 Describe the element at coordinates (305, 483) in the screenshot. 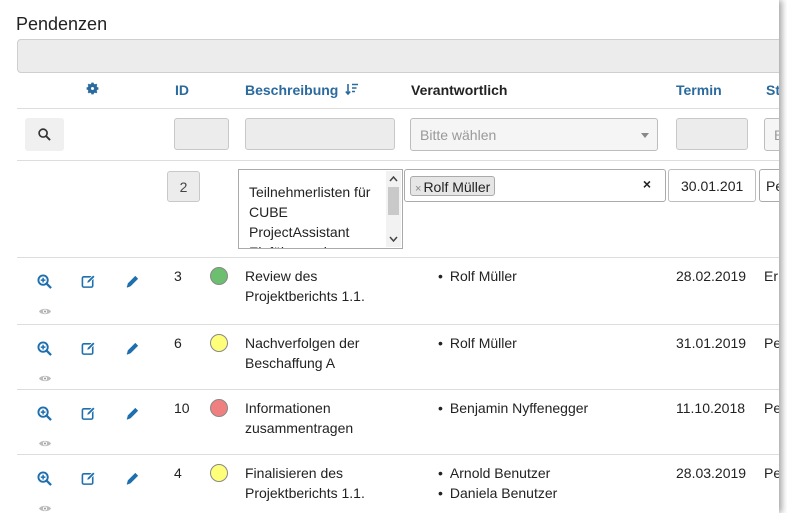

I see `task-description: Finalisieren des Projektberichts 1.1.` at that location.